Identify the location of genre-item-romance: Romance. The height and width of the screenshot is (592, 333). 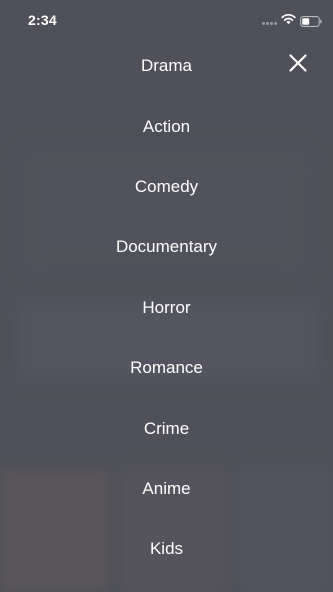
(166, 368).